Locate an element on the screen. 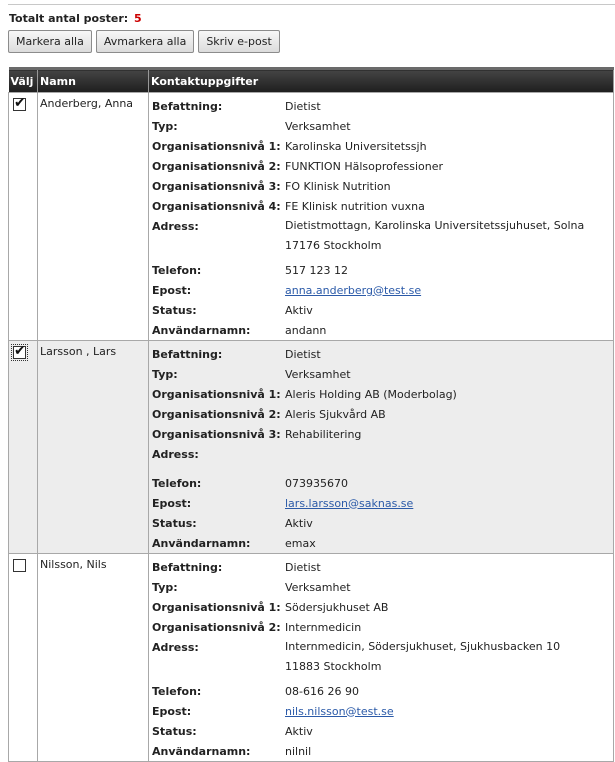 The height and width of the screenshot is (762, 615). org2-value: FUNKTION Hälsoprofessioner is located at coordinates (364, 166).